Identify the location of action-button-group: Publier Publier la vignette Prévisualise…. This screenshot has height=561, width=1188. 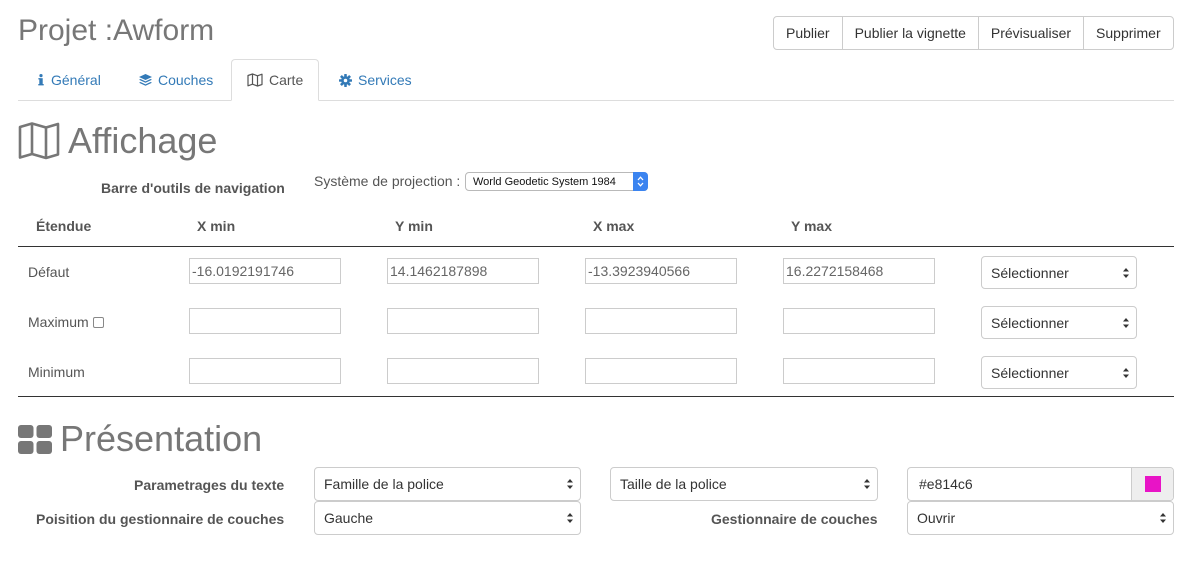
(973, 33).